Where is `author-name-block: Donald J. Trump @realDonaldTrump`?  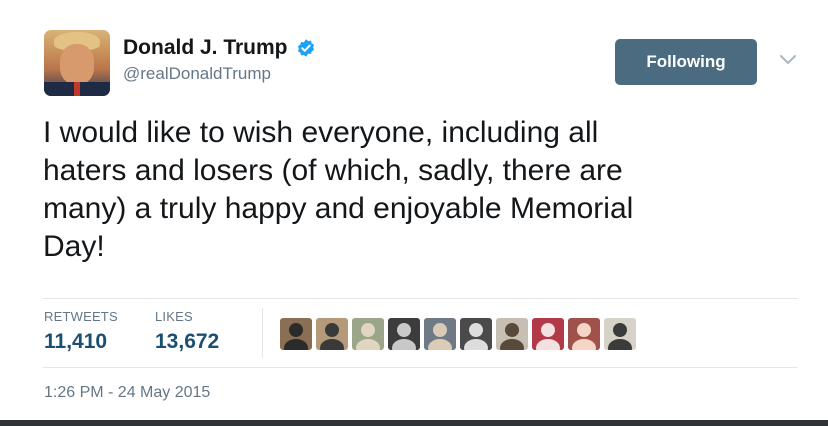 author-name-block: Donald J. Trump @realDonaldTrump is located at coordinates (219, 60).